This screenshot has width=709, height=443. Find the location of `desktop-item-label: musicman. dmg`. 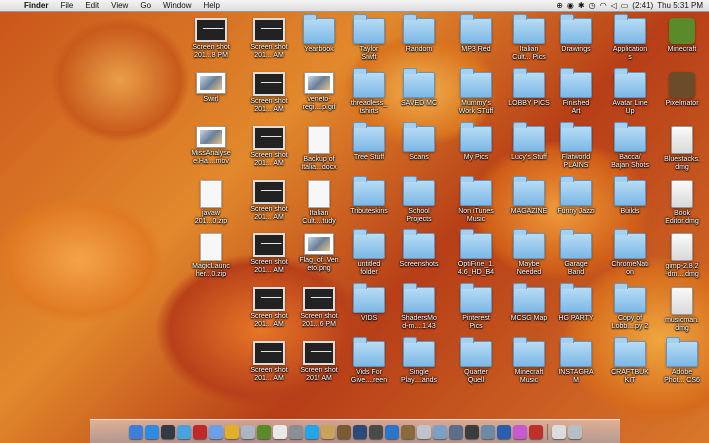

desktop-item-label: musicman. dmg is located at coordinates (682, 324).